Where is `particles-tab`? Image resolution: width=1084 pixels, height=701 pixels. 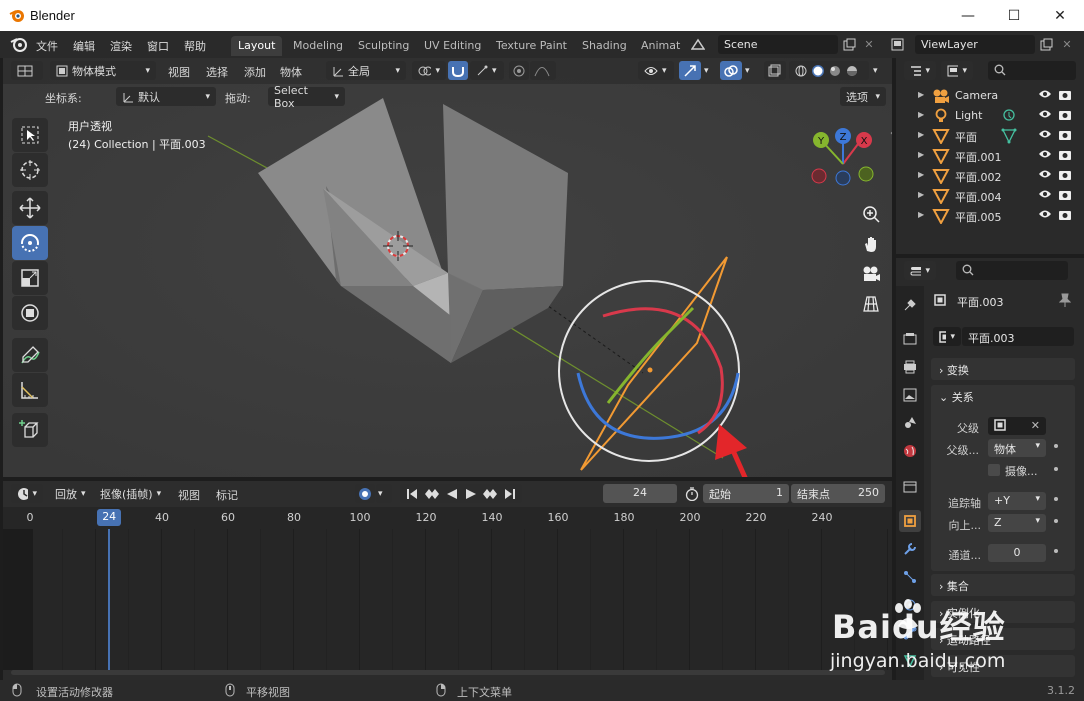
particles-tab is located at coordinates (910, 577).